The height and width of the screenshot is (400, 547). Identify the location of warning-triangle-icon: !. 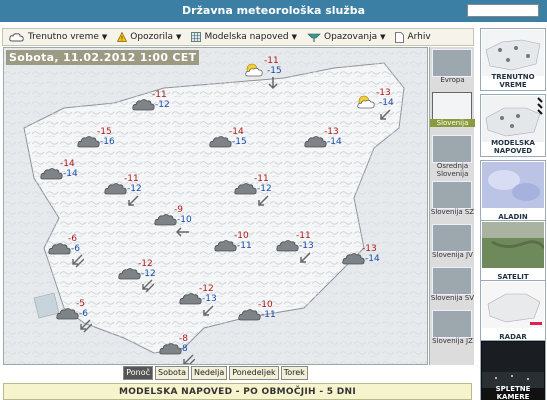
(122, 37).